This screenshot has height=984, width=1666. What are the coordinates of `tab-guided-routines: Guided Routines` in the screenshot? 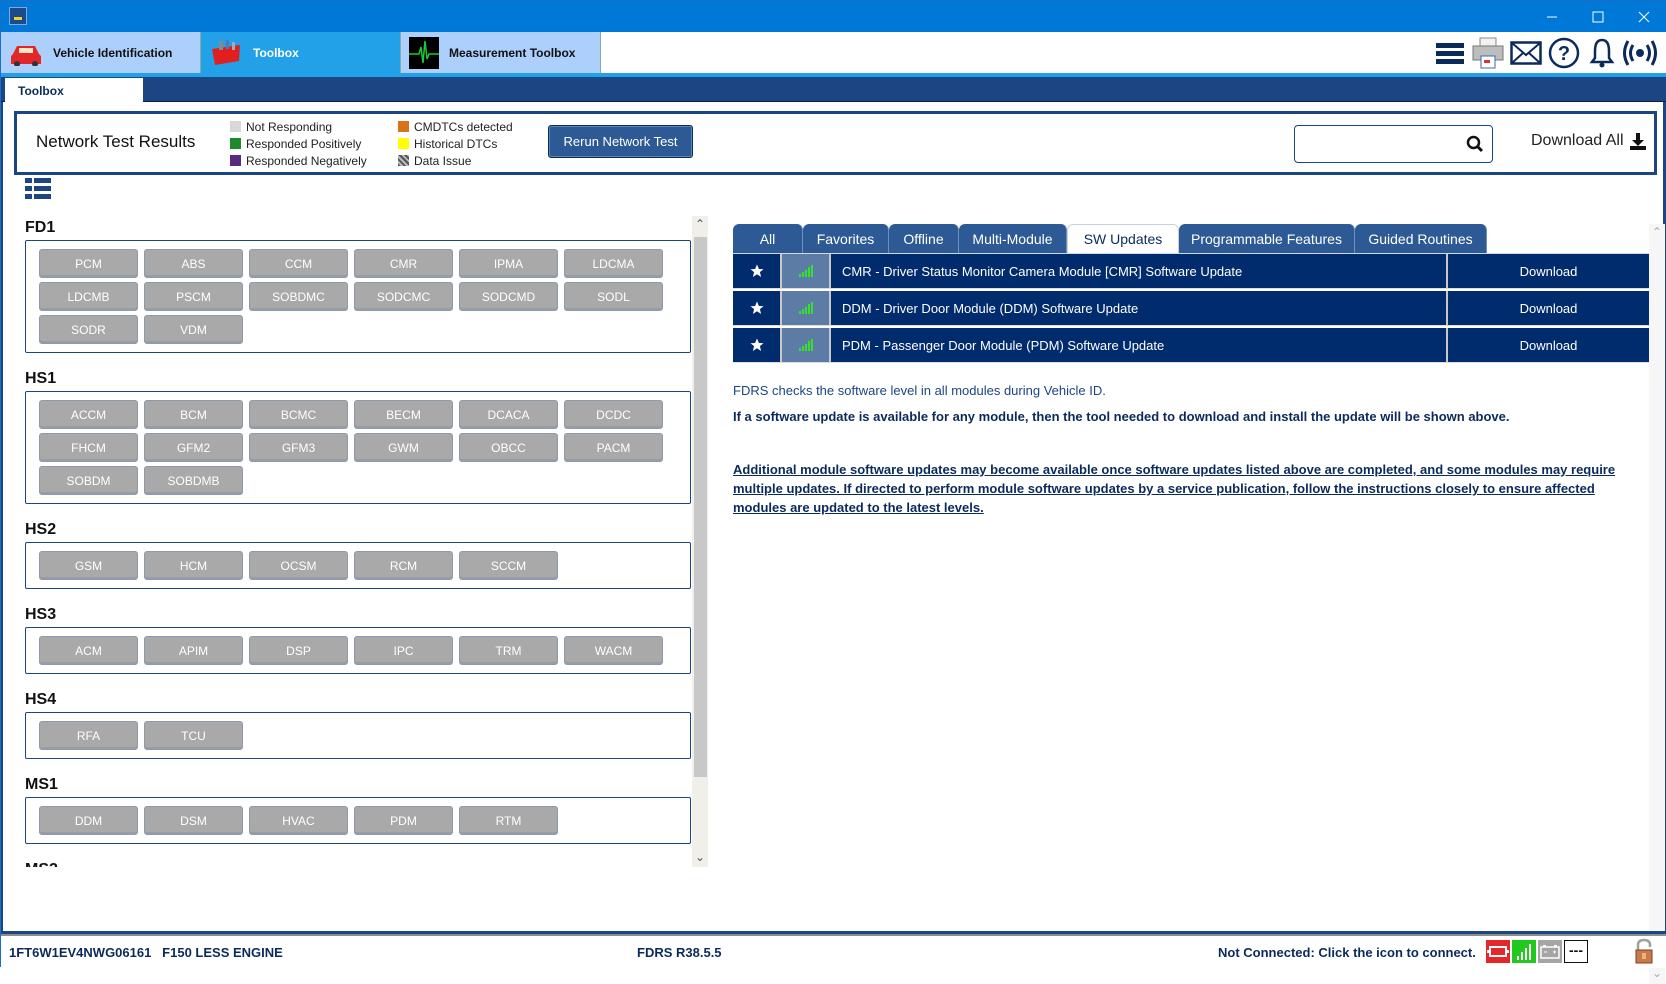 It's located at (1421, 238).